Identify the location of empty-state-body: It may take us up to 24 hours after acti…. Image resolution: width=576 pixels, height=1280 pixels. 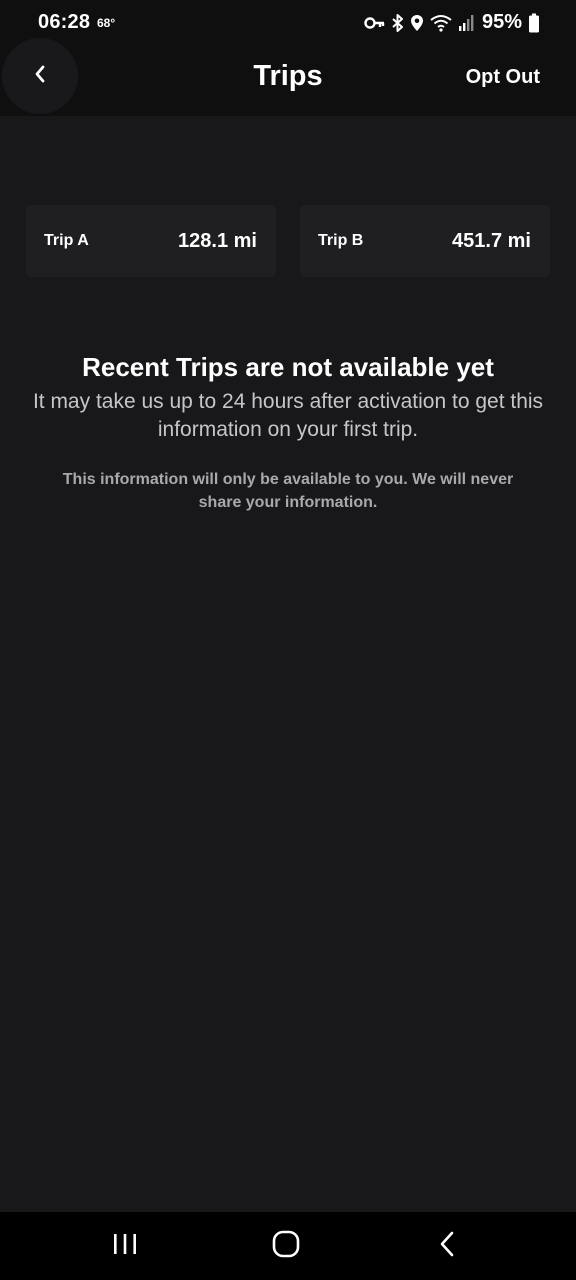
(288, 415).